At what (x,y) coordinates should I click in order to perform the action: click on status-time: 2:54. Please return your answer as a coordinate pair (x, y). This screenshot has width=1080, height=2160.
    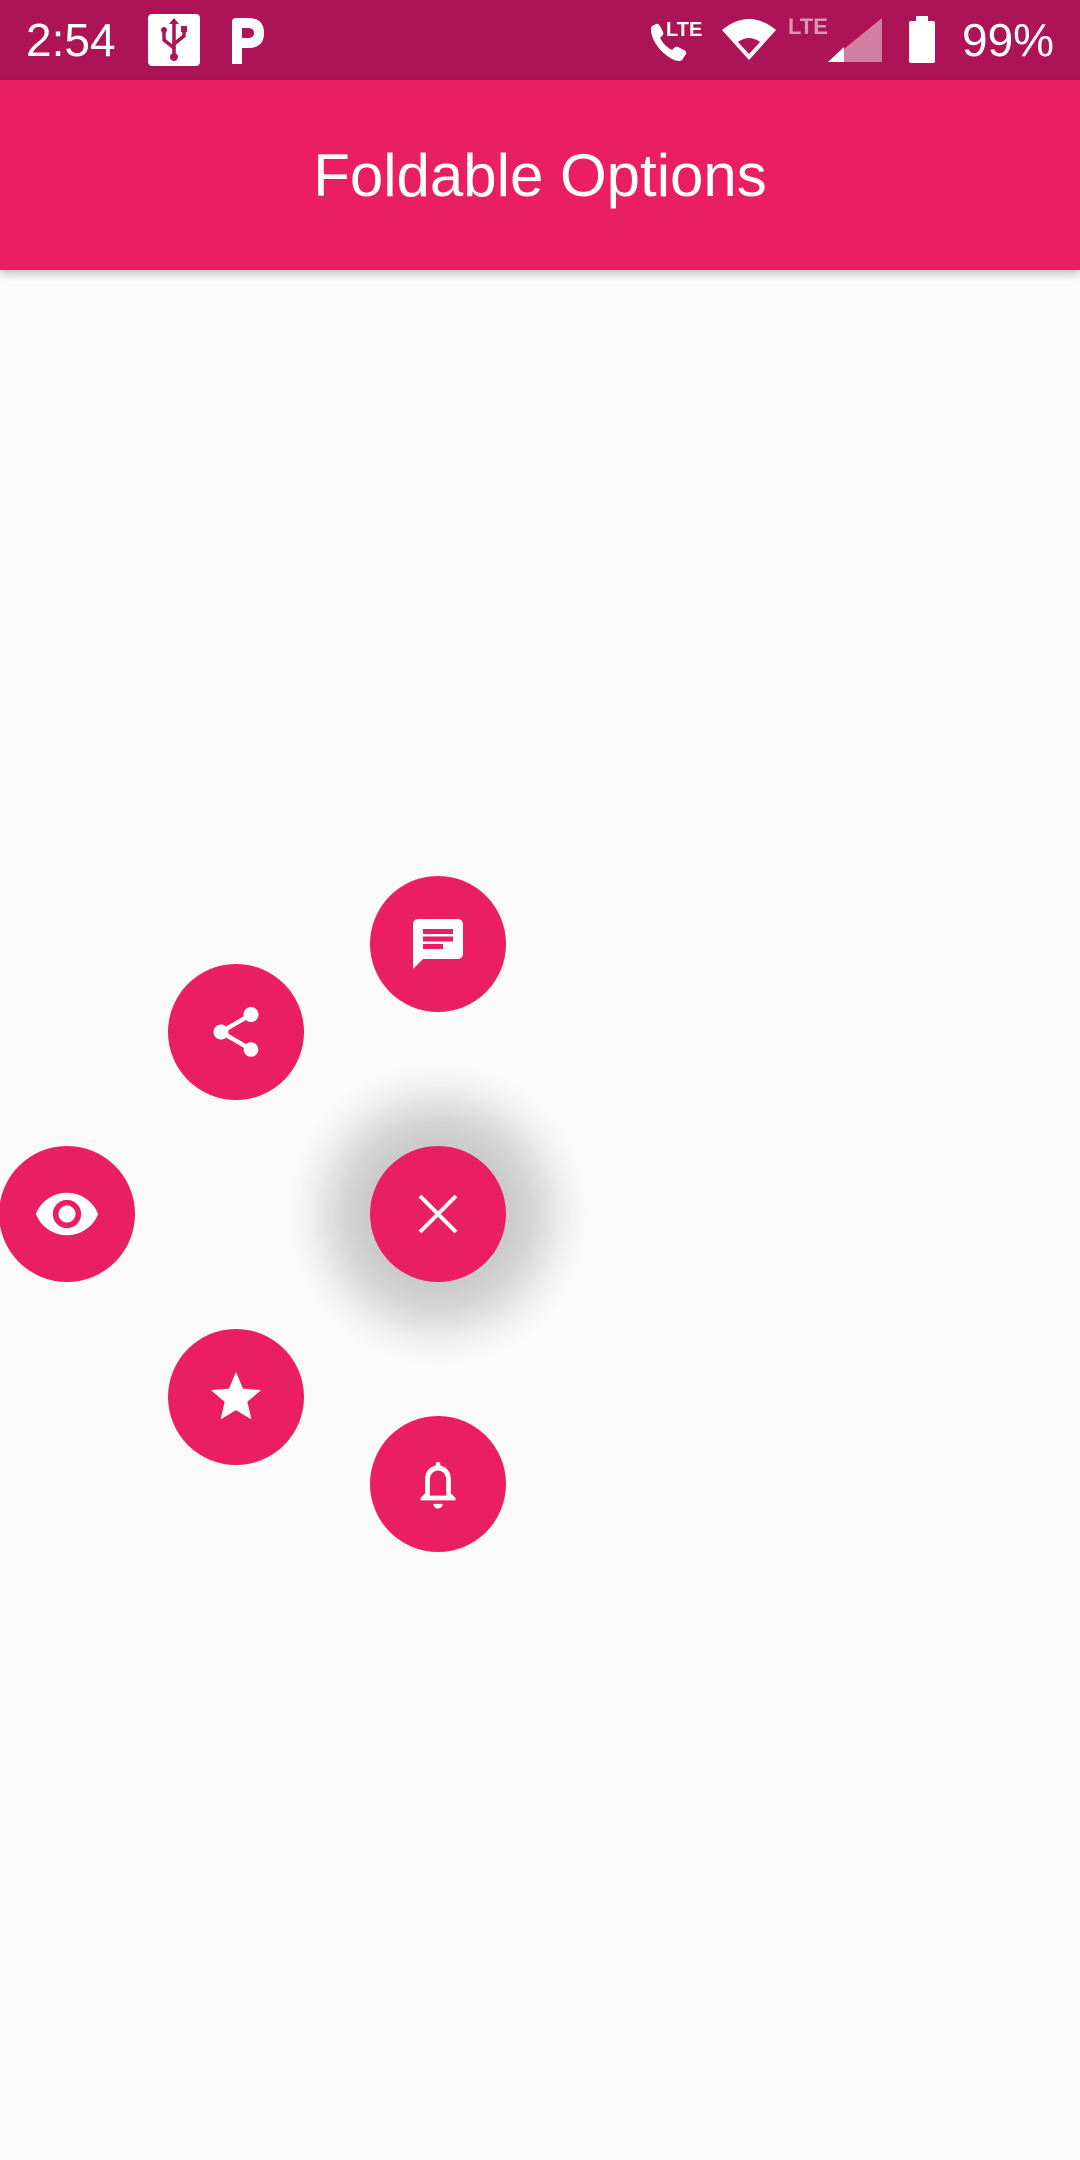
    Looking at the image, I should click on (71, 40).